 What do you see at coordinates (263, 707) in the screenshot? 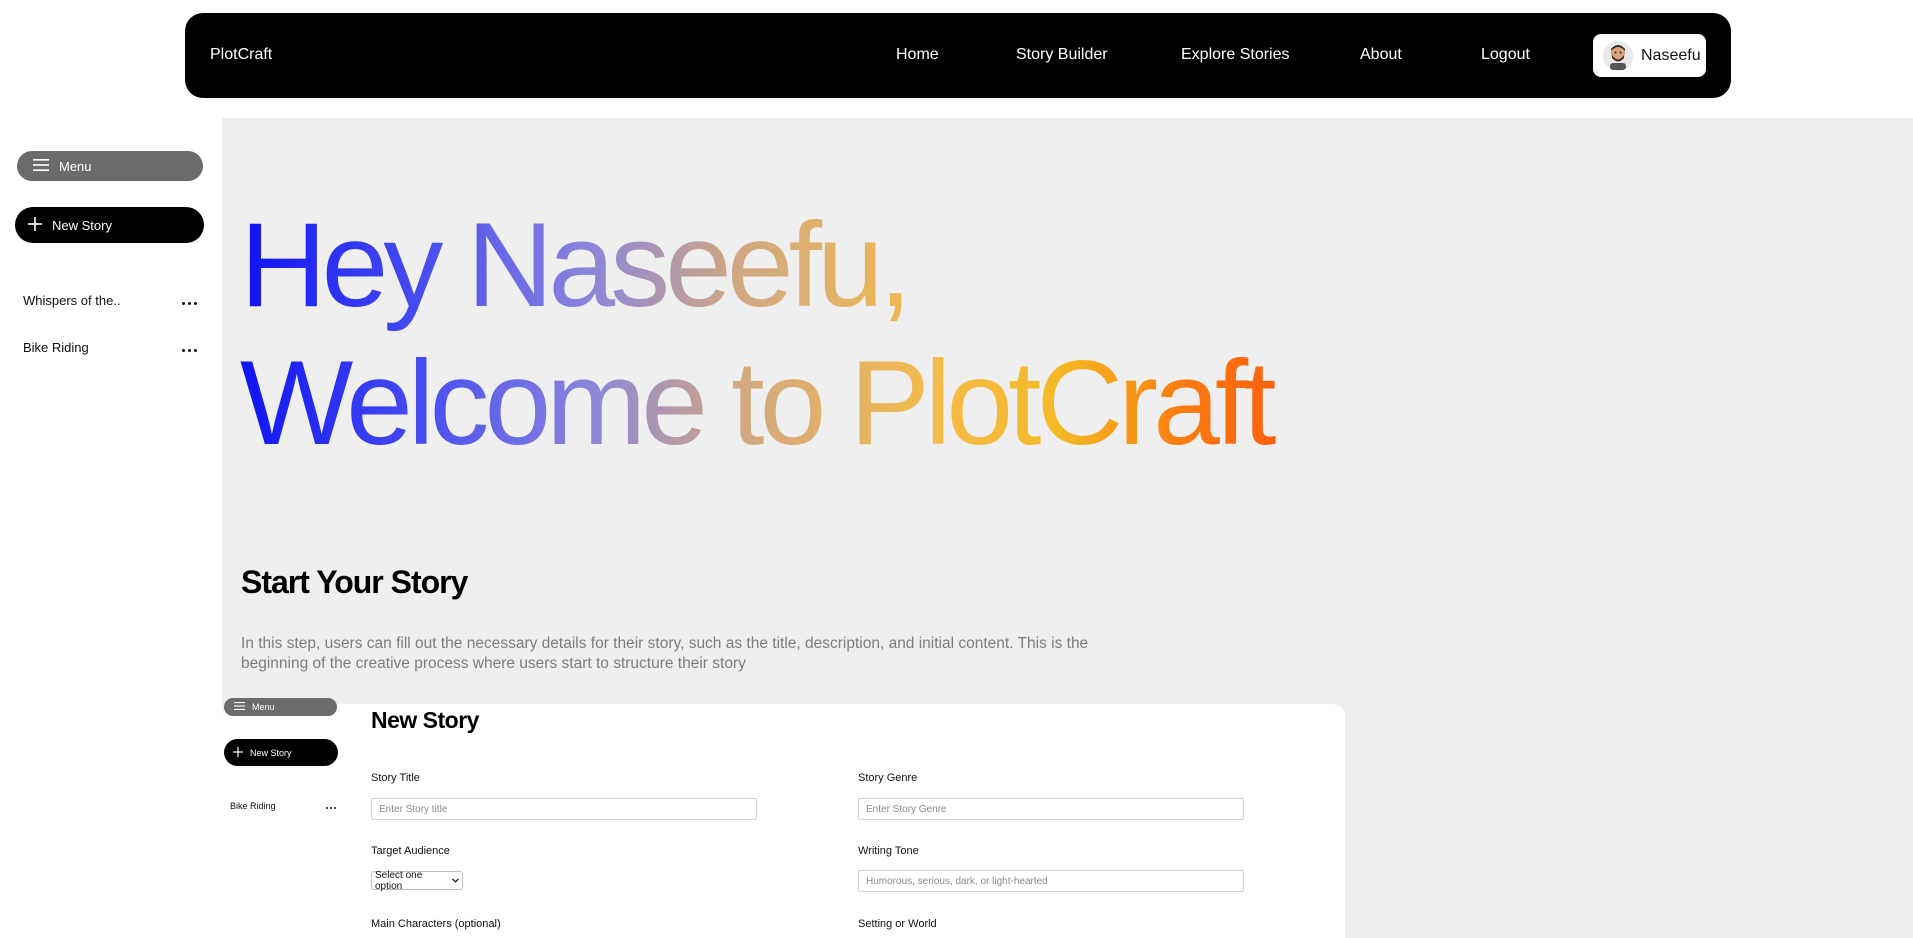
I see `mini-menu-label: Menu` at bounding box center [263, 707].